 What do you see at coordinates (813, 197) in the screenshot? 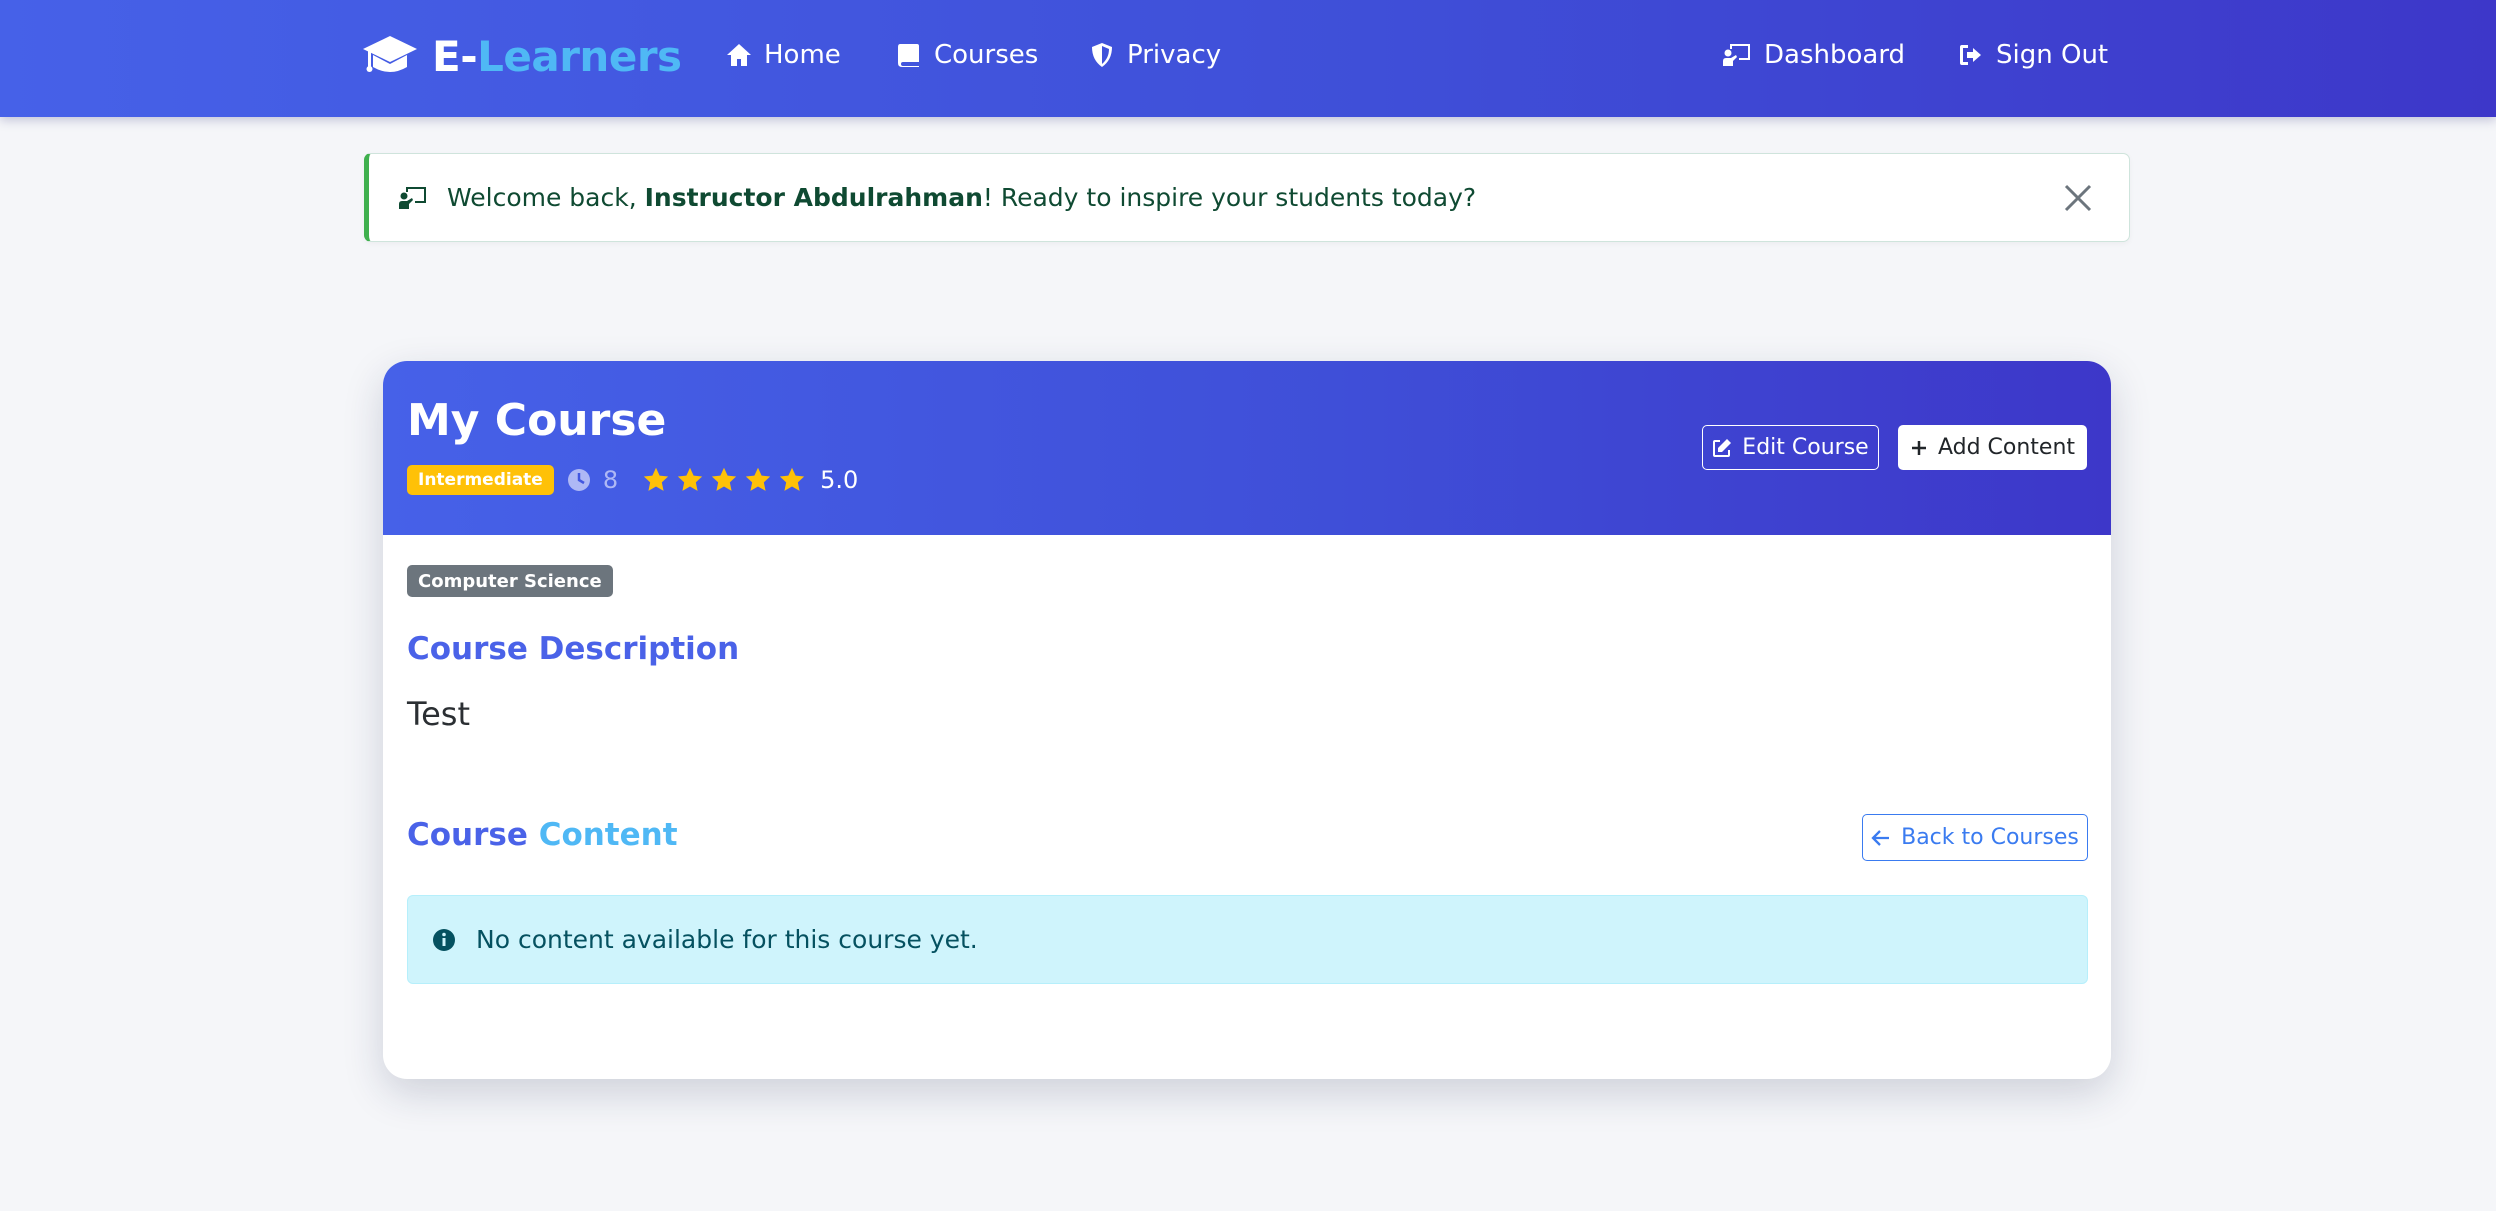
I see `instructor-name: Instructor Abdulrahman` at bounding box center [813, 197].